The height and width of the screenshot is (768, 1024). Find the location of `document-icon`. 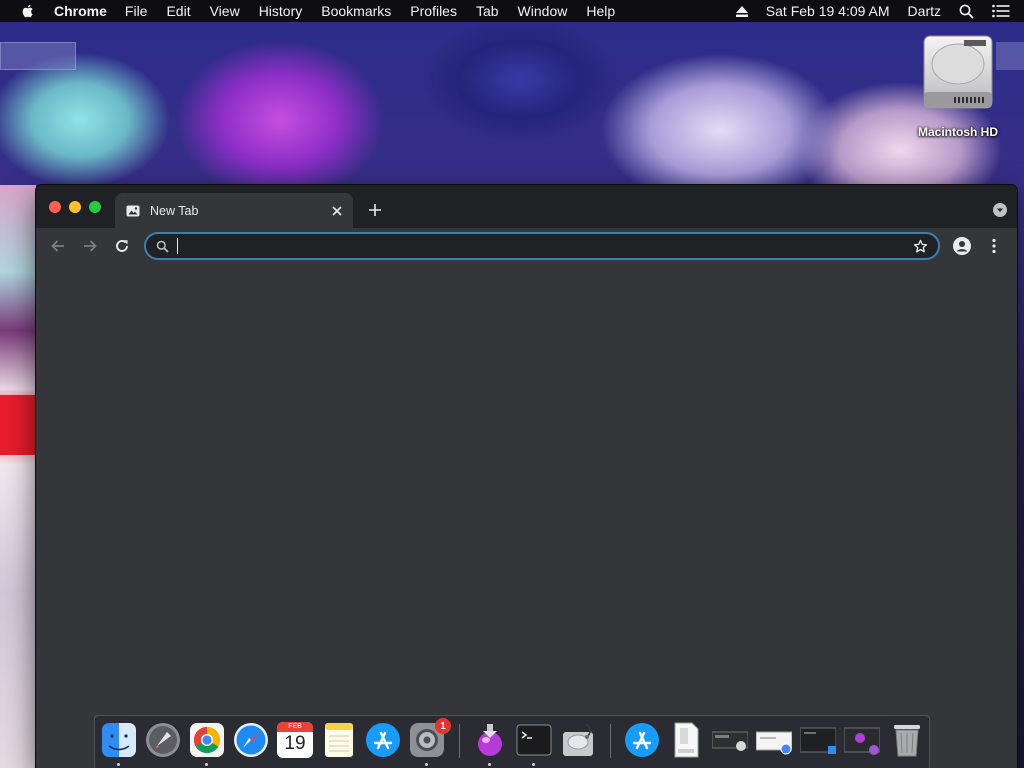

document-icon is located at coordinates (686, 740).